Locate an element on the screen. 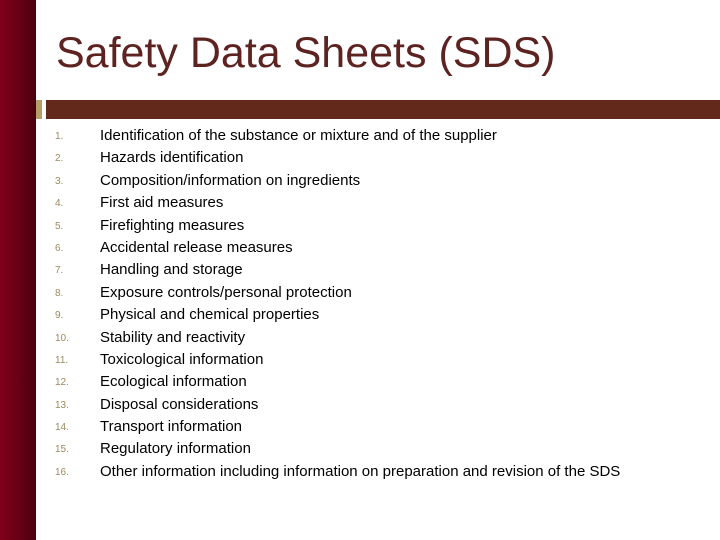 The width and height of the screenshot is (720, 540). accent-square is located at coordinates (39, 109).